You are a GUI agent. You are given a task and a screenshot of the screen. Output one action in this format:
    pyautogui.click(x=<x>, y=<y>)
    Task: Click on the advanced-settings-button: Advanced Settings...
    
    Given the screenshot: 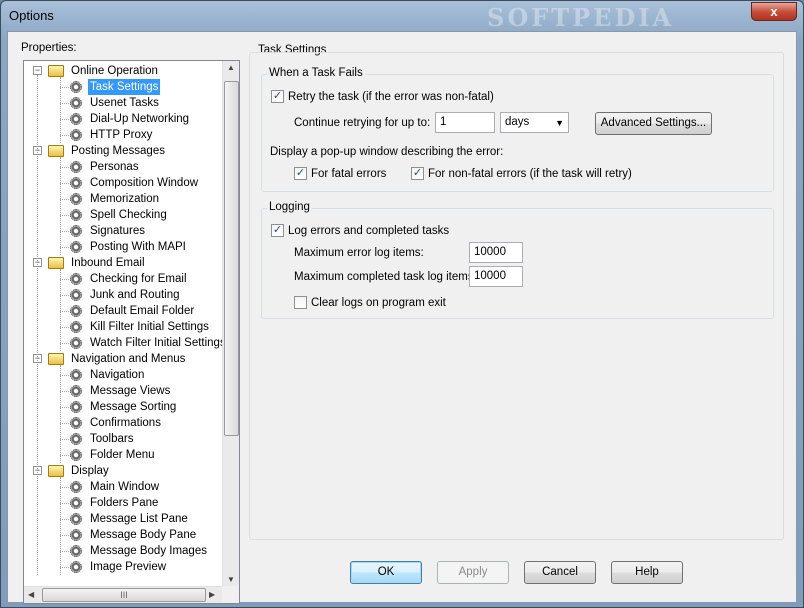 What is the action you would take?
    pyautogui.click(x=653, y=123)
    